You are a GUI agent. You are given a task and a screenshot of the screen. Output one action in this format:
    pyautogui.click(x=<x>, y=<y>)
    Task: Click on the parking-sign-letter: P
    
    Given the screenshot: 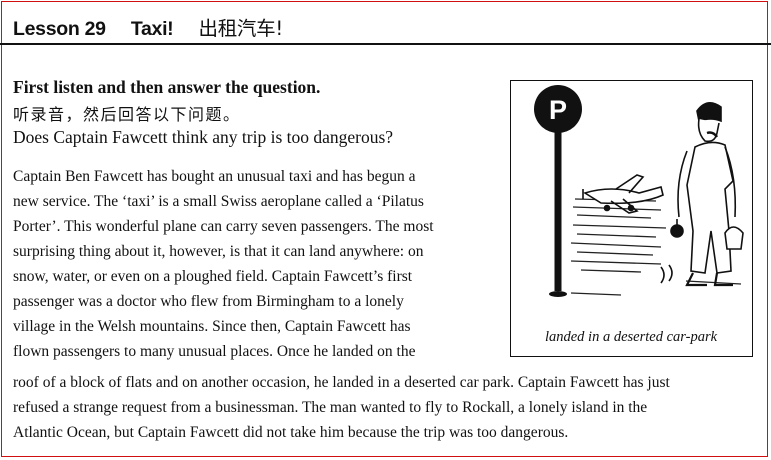 What is the action you would take?
    pyautogui.click(x=558, y=110)
    